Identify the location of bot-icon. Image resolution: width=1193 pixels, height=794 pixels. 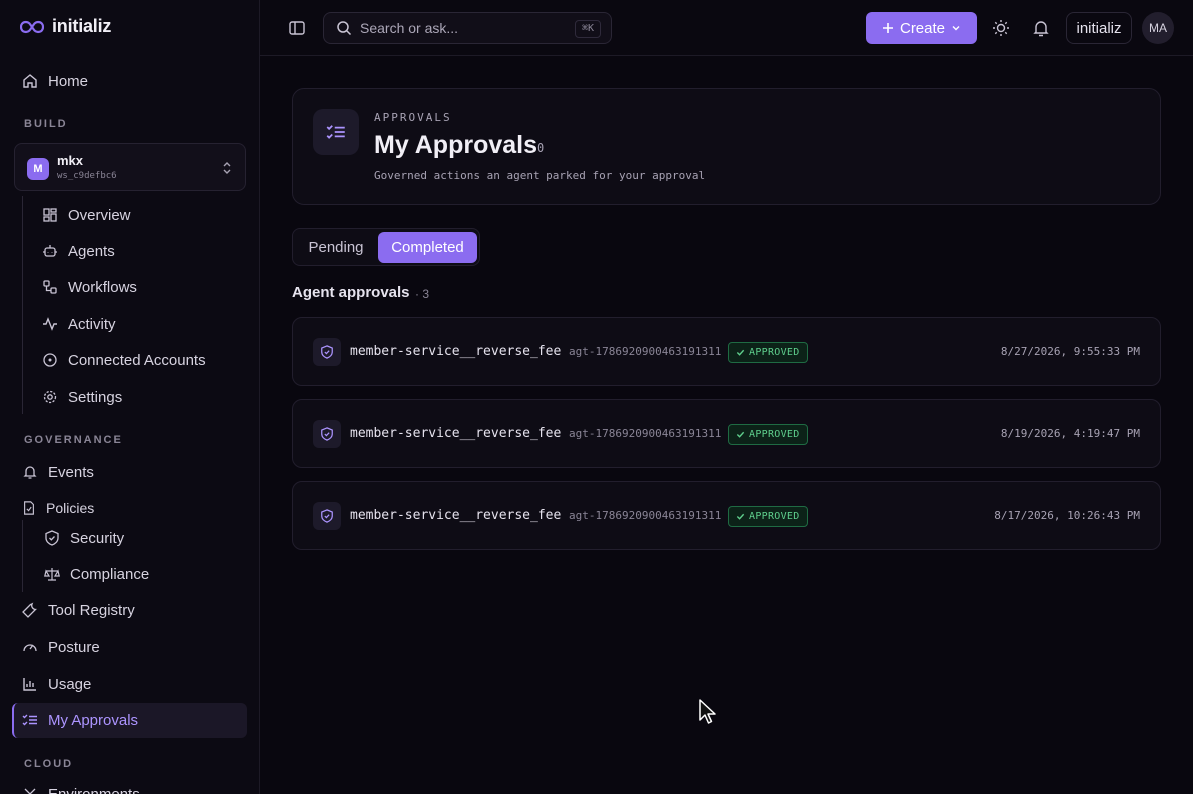
(50, 251).